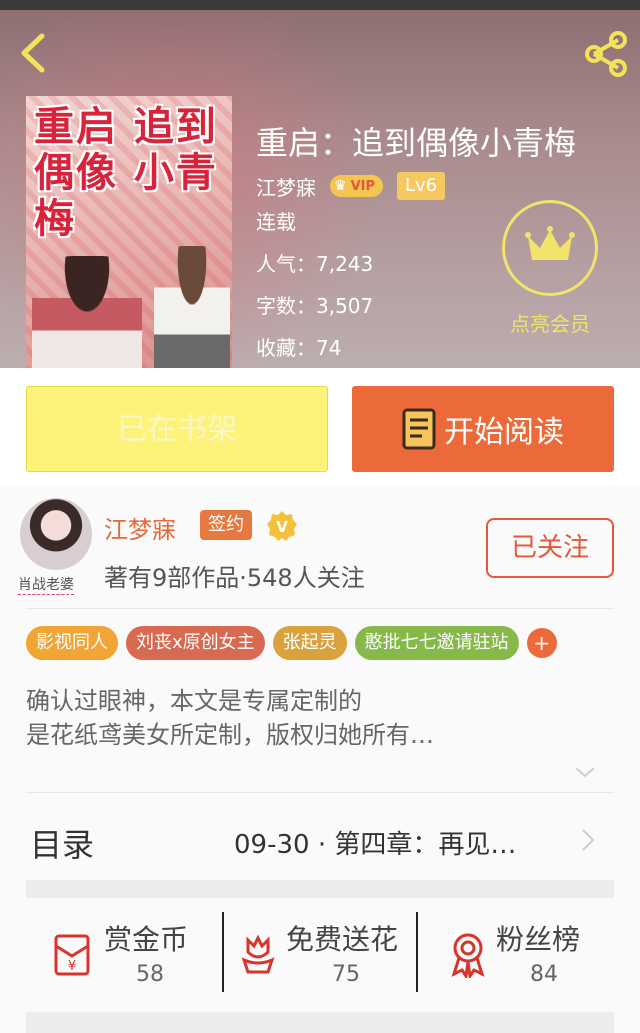 This screenshot has width=640, height=1033. What do you see at coordinates (140, 527) in the screenshot?
I see `author-card-name: 江梦寐` at bounding box center [140, 527].